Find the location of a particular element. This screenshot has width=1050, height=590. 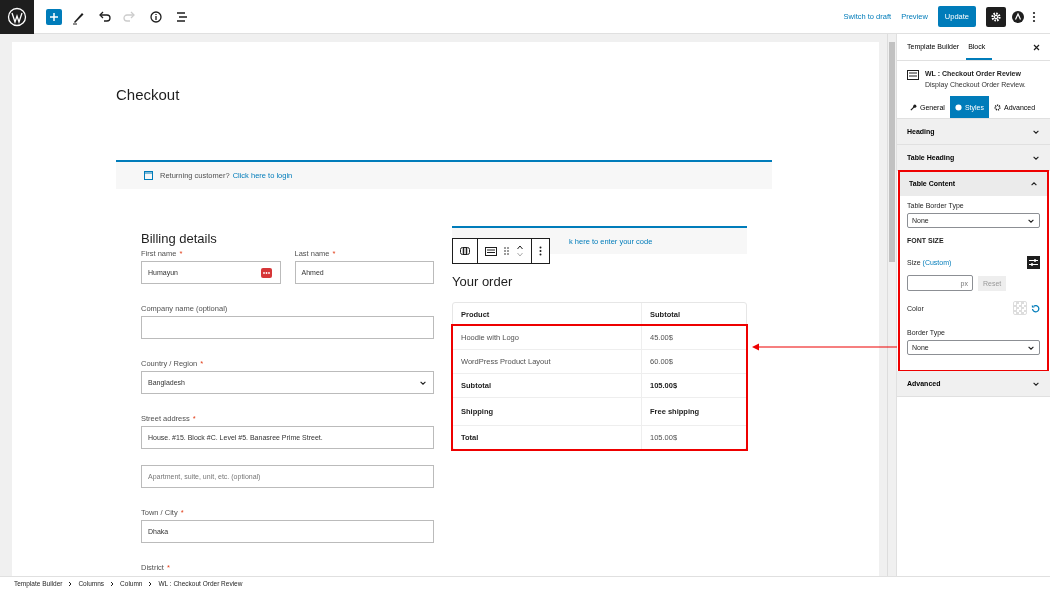

scrollbar-thumb is located at coordinates (892, 152).